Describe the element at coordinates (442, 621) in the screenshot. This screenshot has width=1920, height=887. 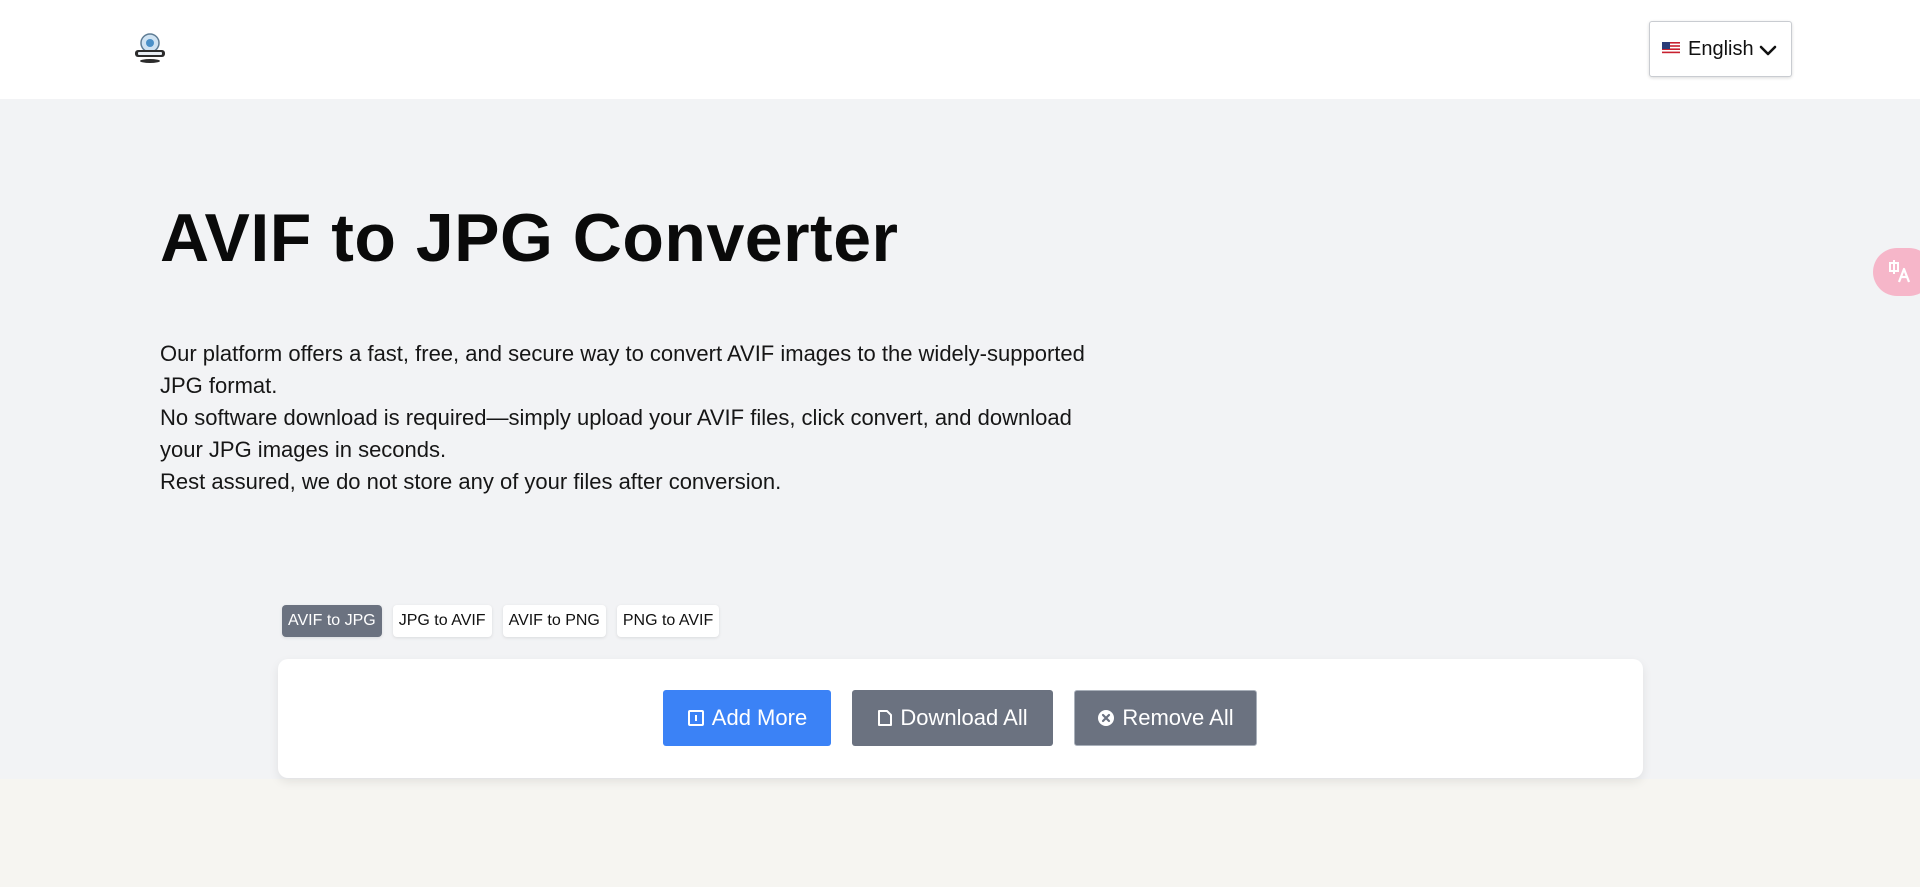
I see `tab-jpg-to-avif: JPG to AVIF` at that location.